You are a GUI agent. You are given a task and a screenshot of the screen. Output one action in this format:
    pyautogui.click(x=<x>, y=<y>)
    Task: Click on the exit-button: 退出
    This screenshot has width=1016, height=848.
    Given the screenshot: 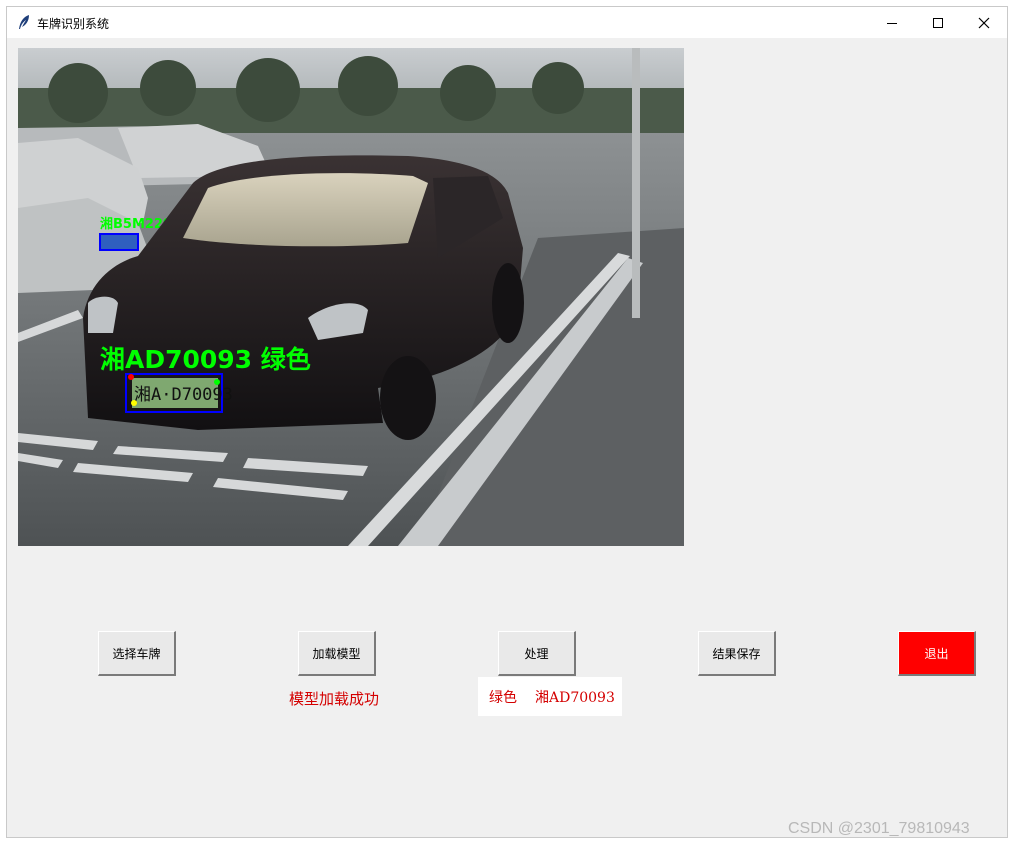 What is the action you would take?
    pyautogui.click(x=937, y=653)
    